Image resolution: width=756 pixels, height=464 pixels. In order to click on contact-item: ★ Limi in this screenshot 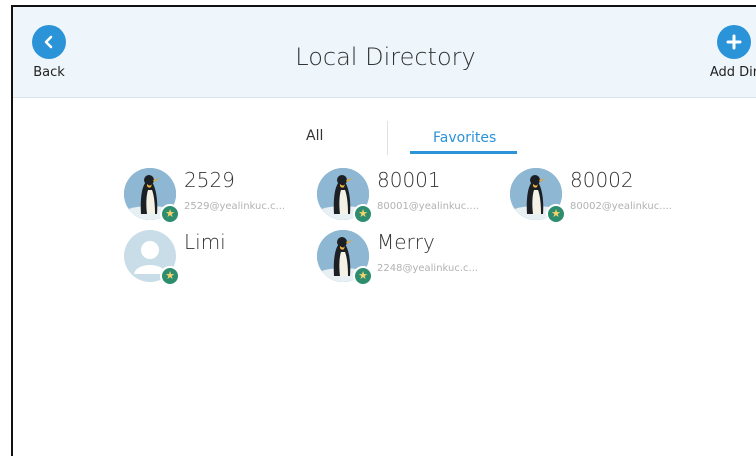, I will do `click(214, 258)`.